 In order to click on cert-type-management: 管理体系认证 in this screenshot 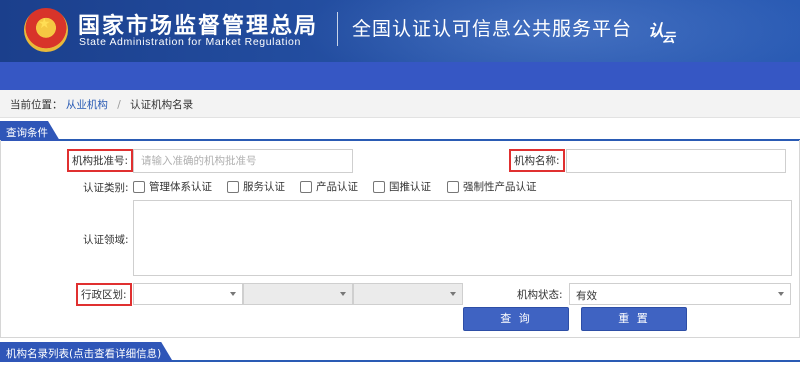, I will do `click(172, 186)`.